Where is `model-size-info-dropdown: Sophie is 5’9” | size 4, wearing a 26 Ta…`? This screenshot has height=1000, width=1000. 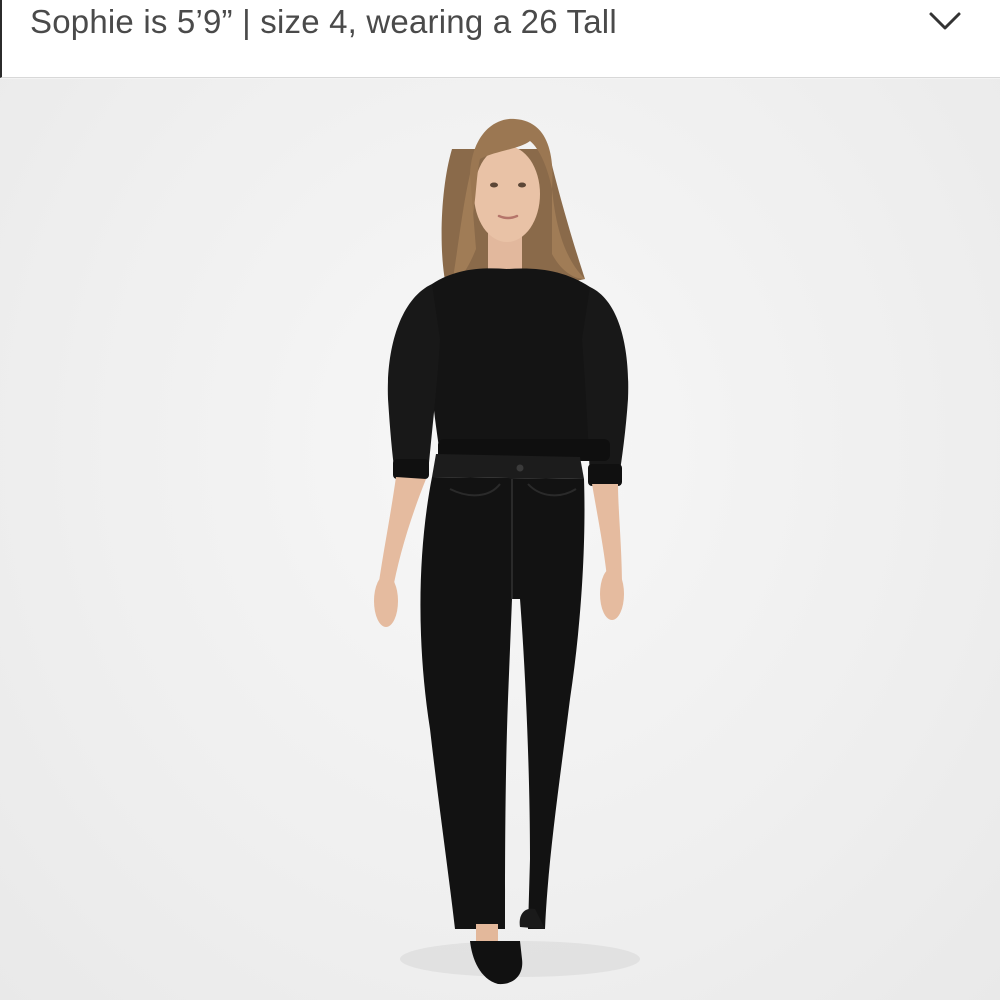
model-size-info-dropdown: Sophie is 5’9” | size 4, wearing a 26 Ta… is located at coordinates (500, 39).